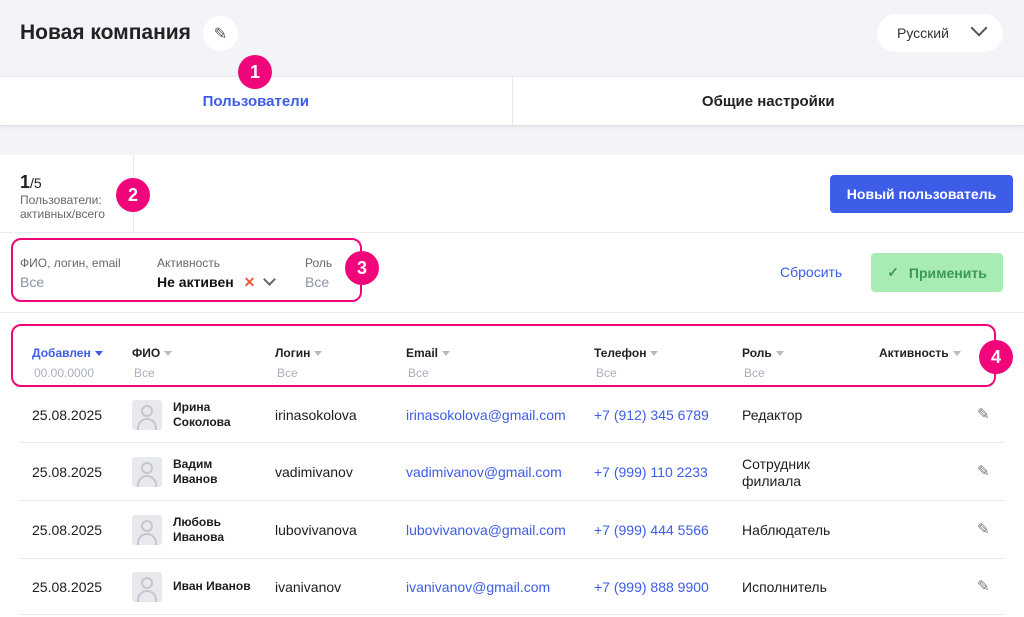 This screenshot has width=1024, height=617. Describe the element at coordinates (757, 353) in the screenshot. I see `column-label: Роль` at that location.